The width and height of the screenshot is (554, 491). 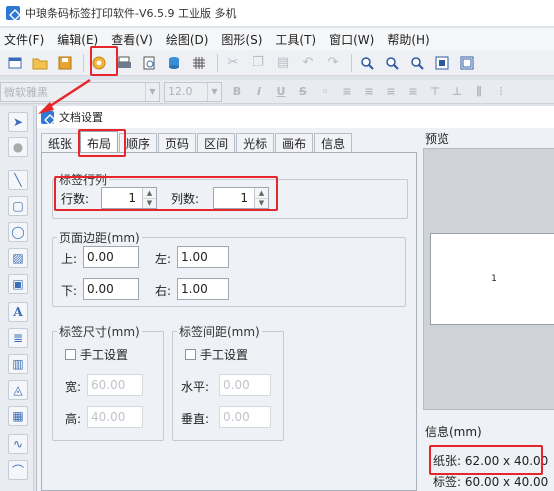 I want to click on label-size-manual-checkbox: 手工设置, so click(x=96, y=354).